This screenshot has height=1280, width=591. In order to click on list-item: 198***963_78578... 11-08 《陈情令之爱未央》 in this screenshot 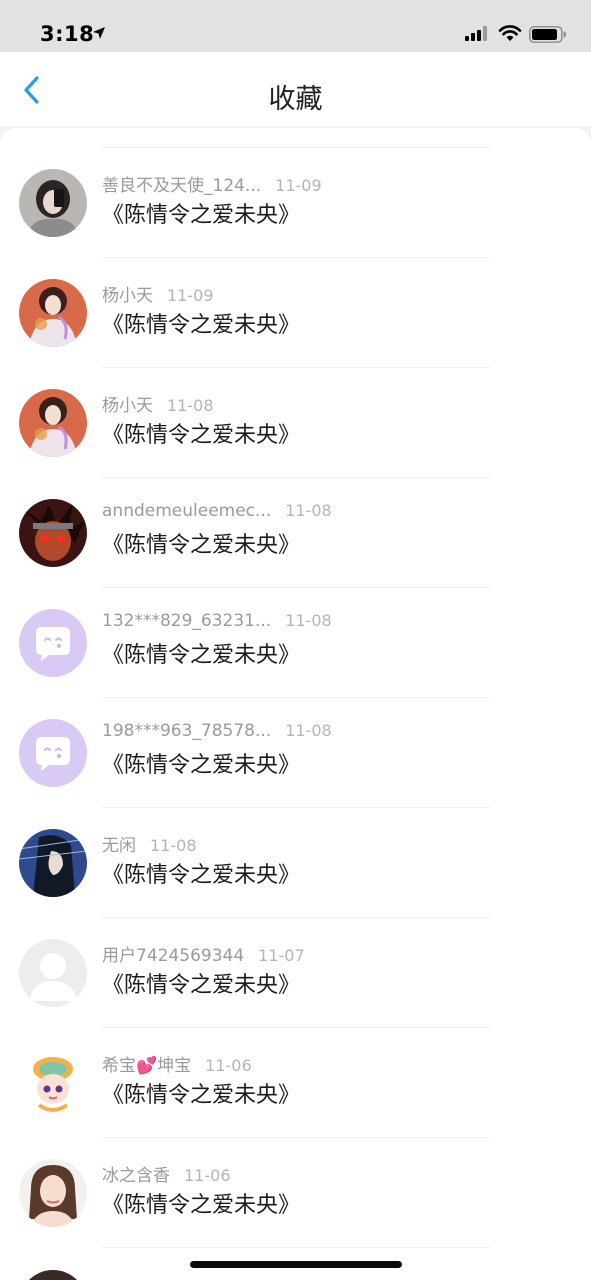, I will do `click(295, 774)`.